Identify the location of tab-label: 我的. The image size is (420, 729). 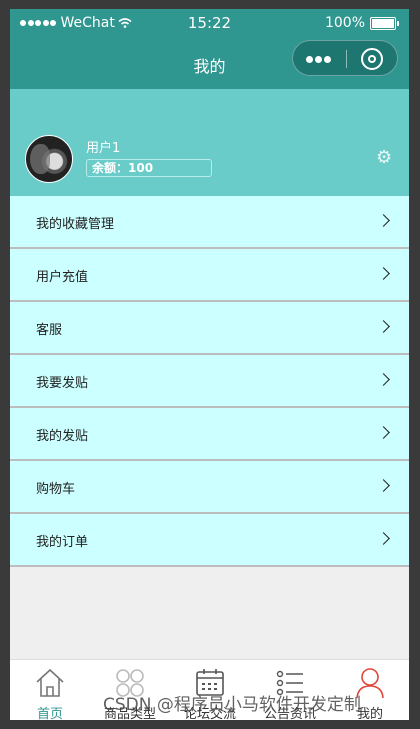
(369, 713).